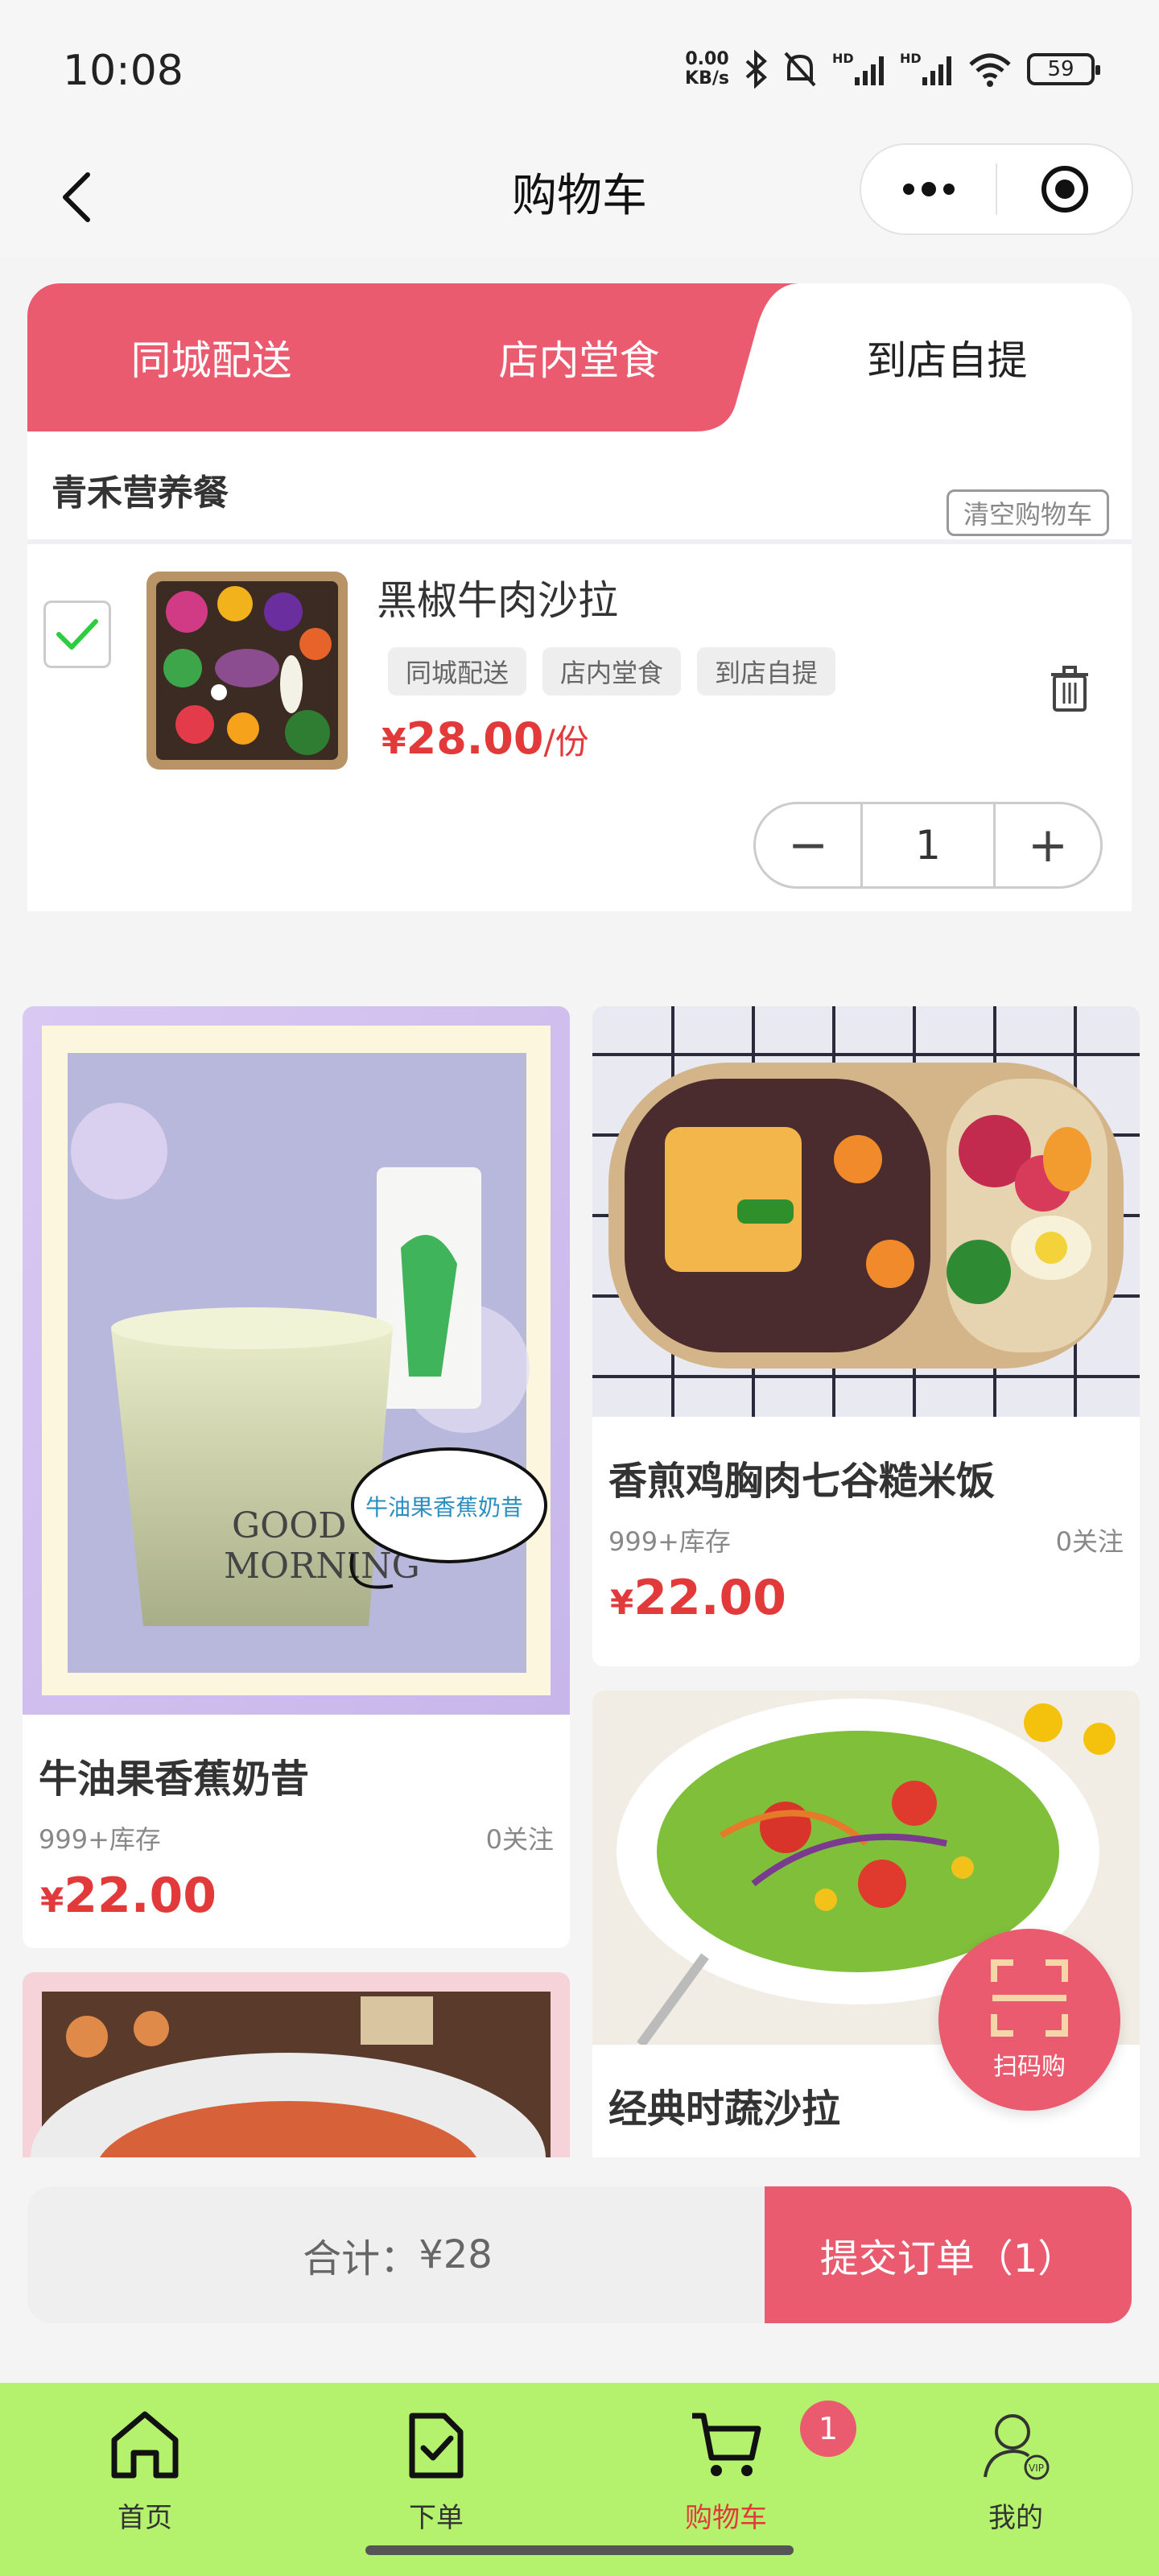  I want to click on bluetooth-icon, so click(756, 69).